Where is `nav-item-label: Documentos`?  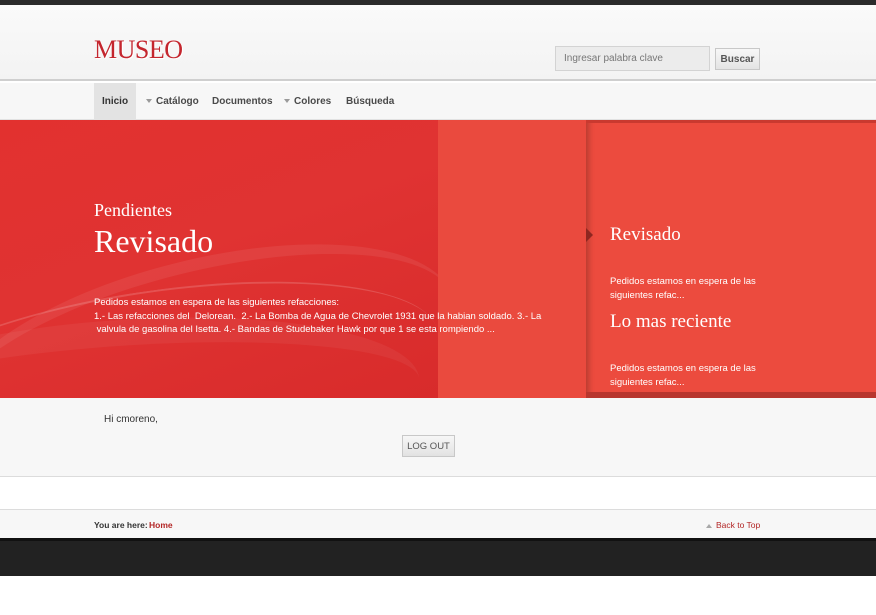
nav-item-label: Documentos is located at coordinates (242, 101).